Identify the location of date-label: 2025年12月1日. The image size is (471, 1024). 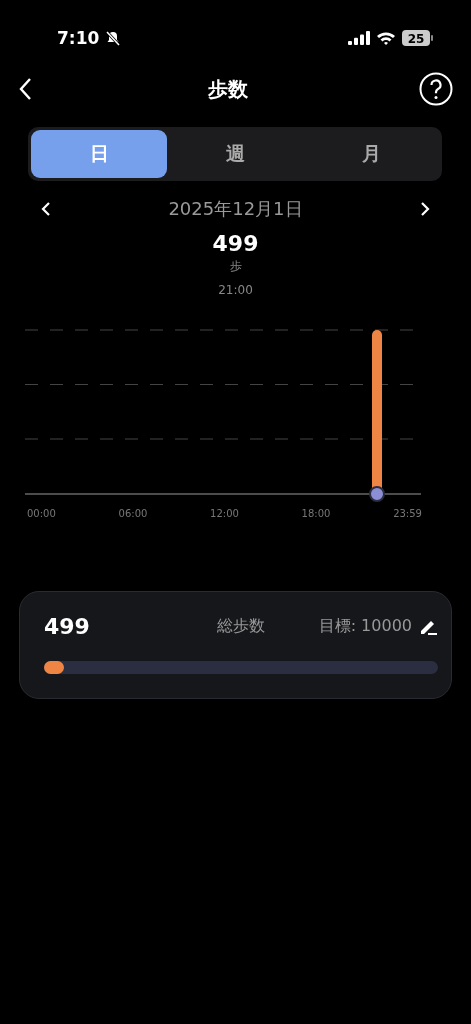
(235, 209).